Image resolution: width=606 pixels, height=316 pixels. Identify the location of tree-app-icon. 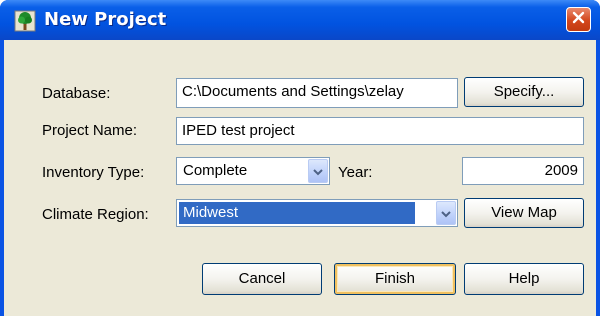
(25, 21).